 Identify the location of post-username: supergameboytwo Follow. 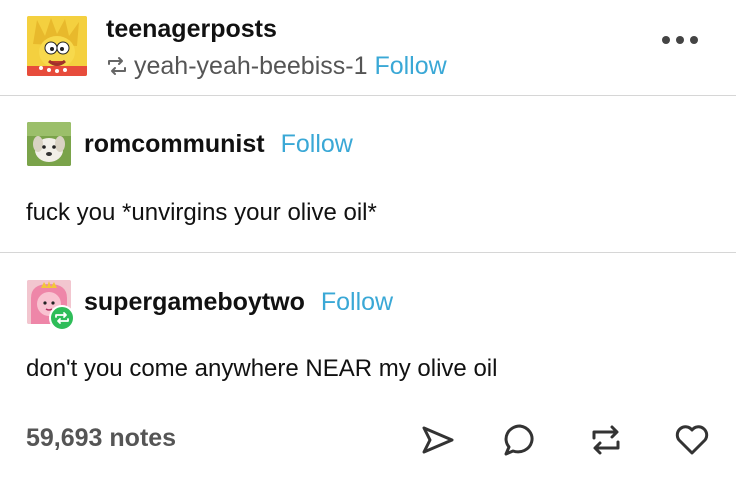
(238, 302).